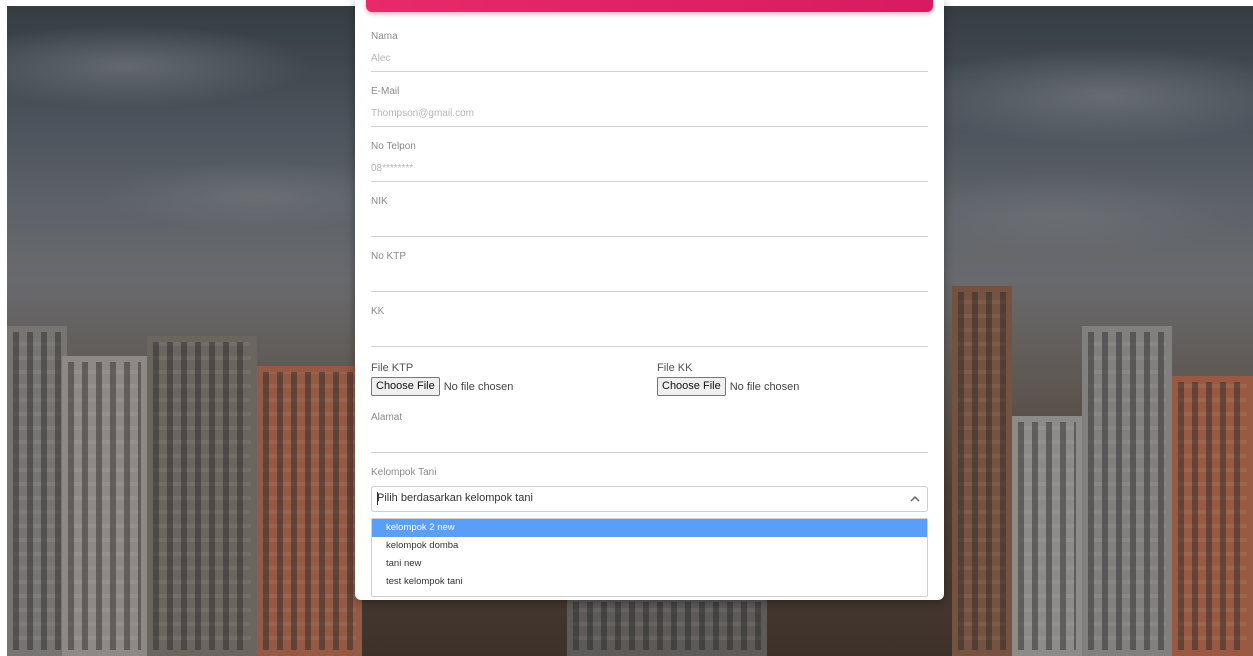  What do you see at coordinates (404, 472) in the screenshot?
I see `field-kelompok-tani-label: Kelompok Tani` at bounding box center [404, 472].